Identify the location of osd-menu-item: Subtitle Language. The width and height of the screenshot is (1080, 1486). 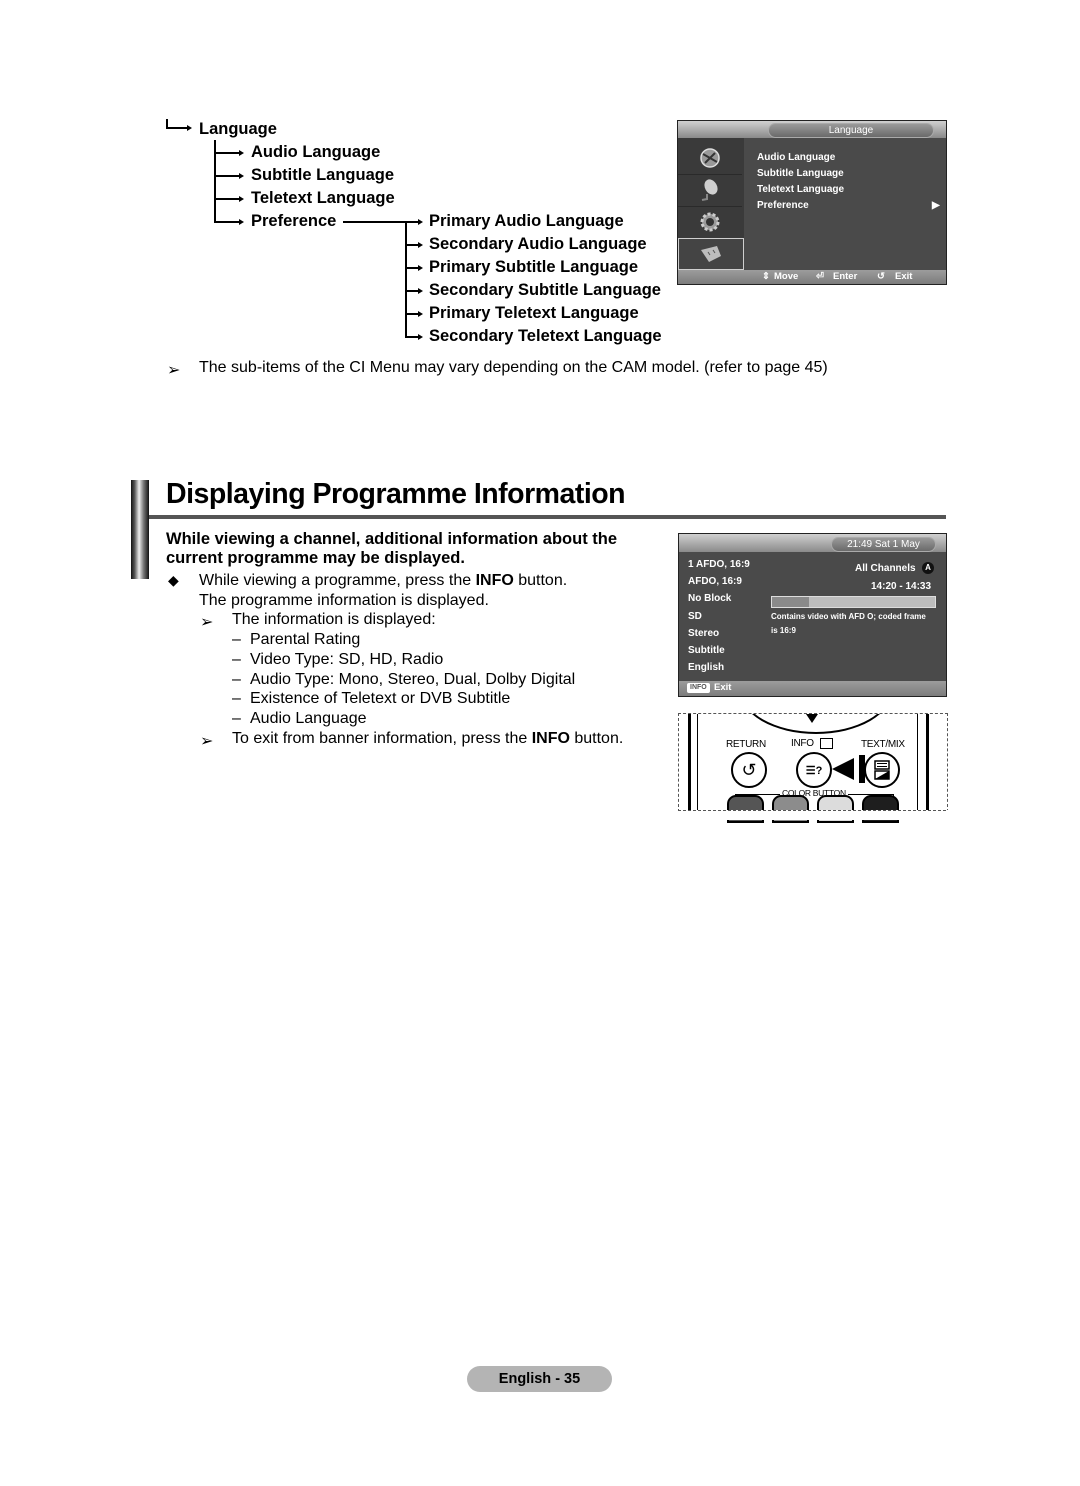
(800, 173).